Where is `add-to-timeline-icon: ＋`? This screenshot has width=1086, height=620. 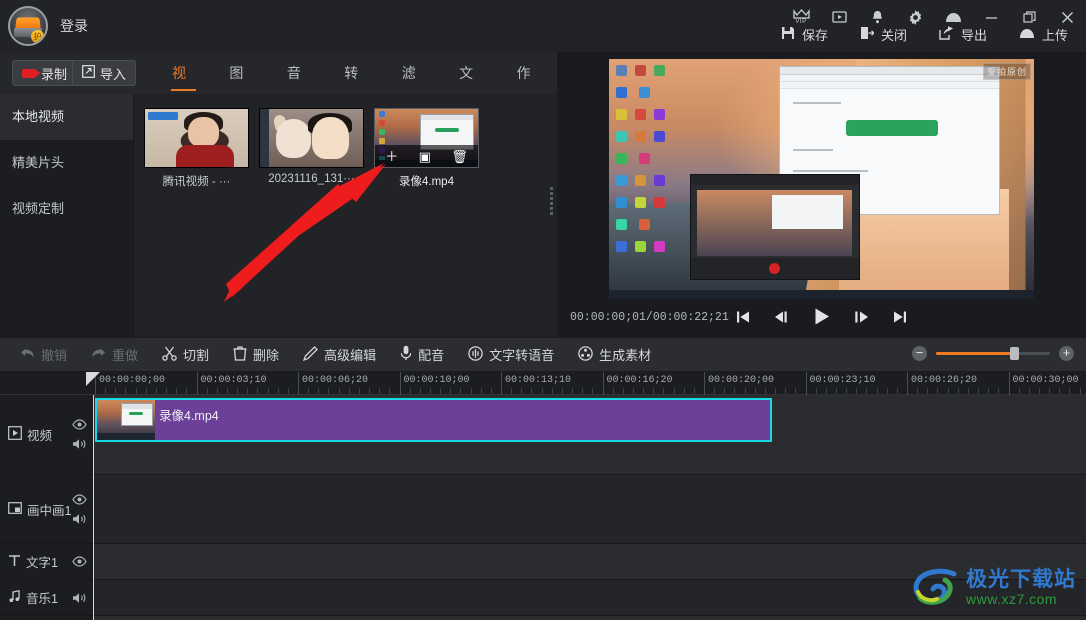
add-to-timeline-icon: ＋ is located at coordinates (391, 156).